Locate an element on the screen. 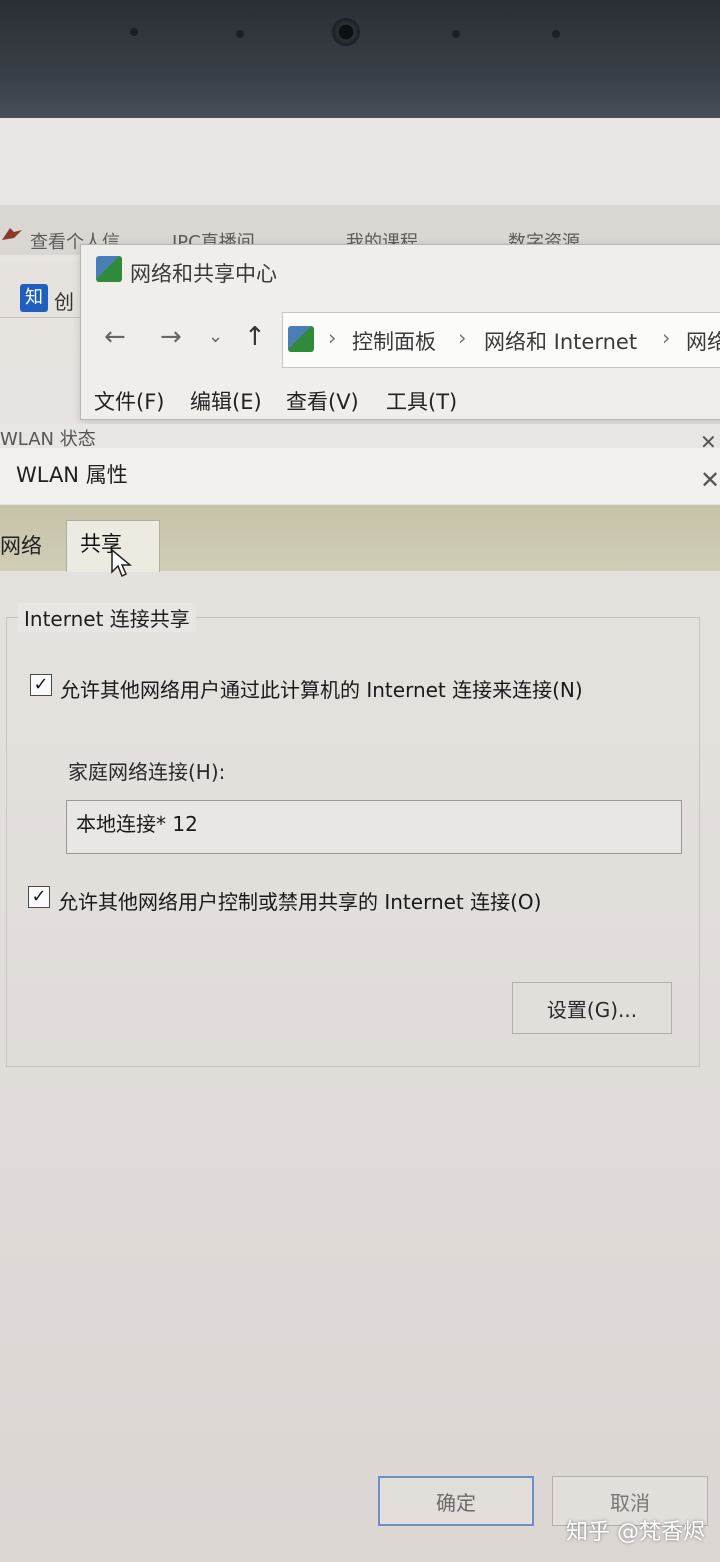  allow-connect-checkbox: ✓ is located at coordinates (41, 685).